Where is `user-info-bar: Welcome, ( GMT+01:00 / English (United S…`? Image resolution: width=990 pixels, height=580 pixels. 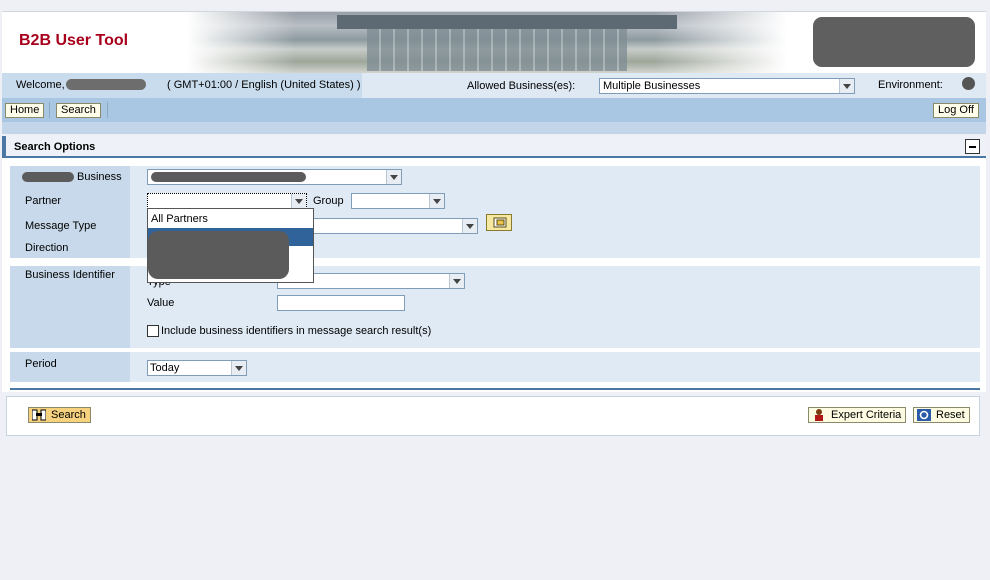 user-info-bar: Welcome, ( GMT+01:00 / English (United S… is located at coordinates (494, 85).